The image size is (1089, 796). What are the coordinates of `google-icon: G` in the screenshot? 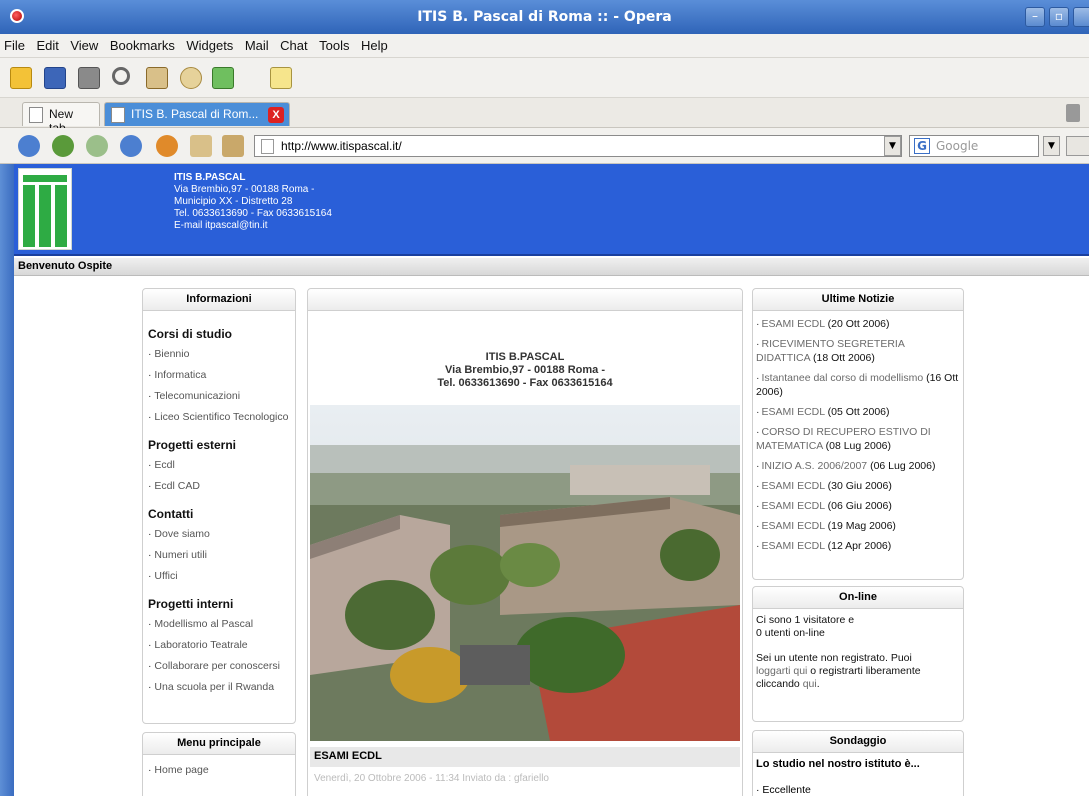 It's located at (922, 146).